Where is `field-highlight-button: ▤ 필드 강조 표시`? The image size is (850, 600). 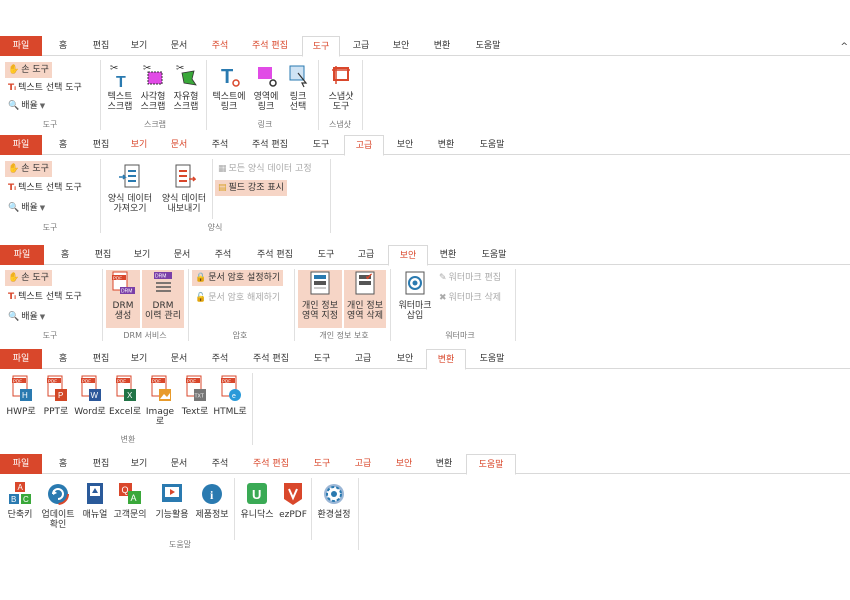 field-highlight-button: ▤ 필드 강조 표시 is located at coordinates (251, 188).